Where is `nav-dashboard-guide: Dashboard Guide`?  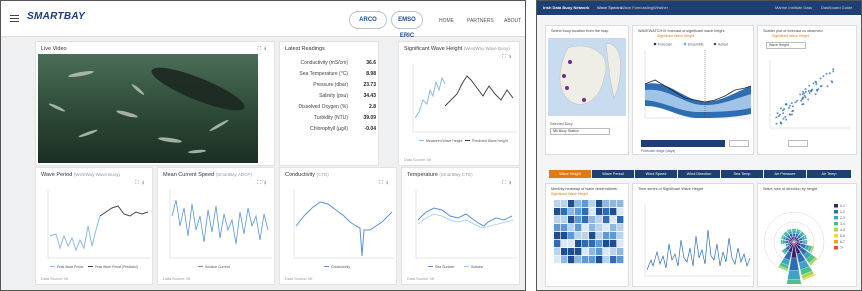 nav-dashboard-guide: Dashboard Guide is located at coordinates (836, 7).